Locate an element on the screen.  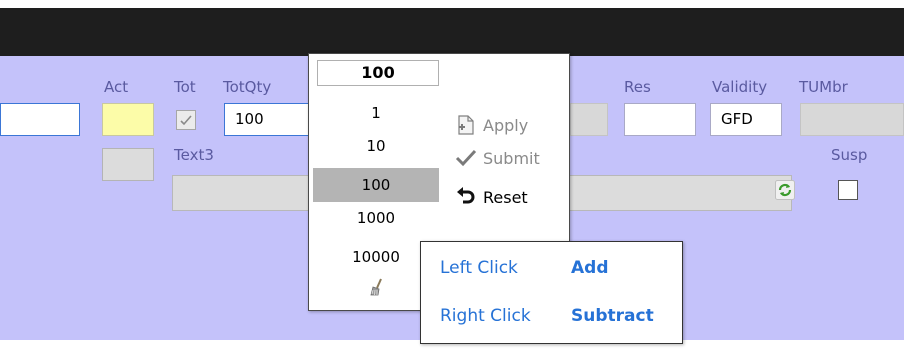
validity-field: GFD is located at coordinates (746, 119).